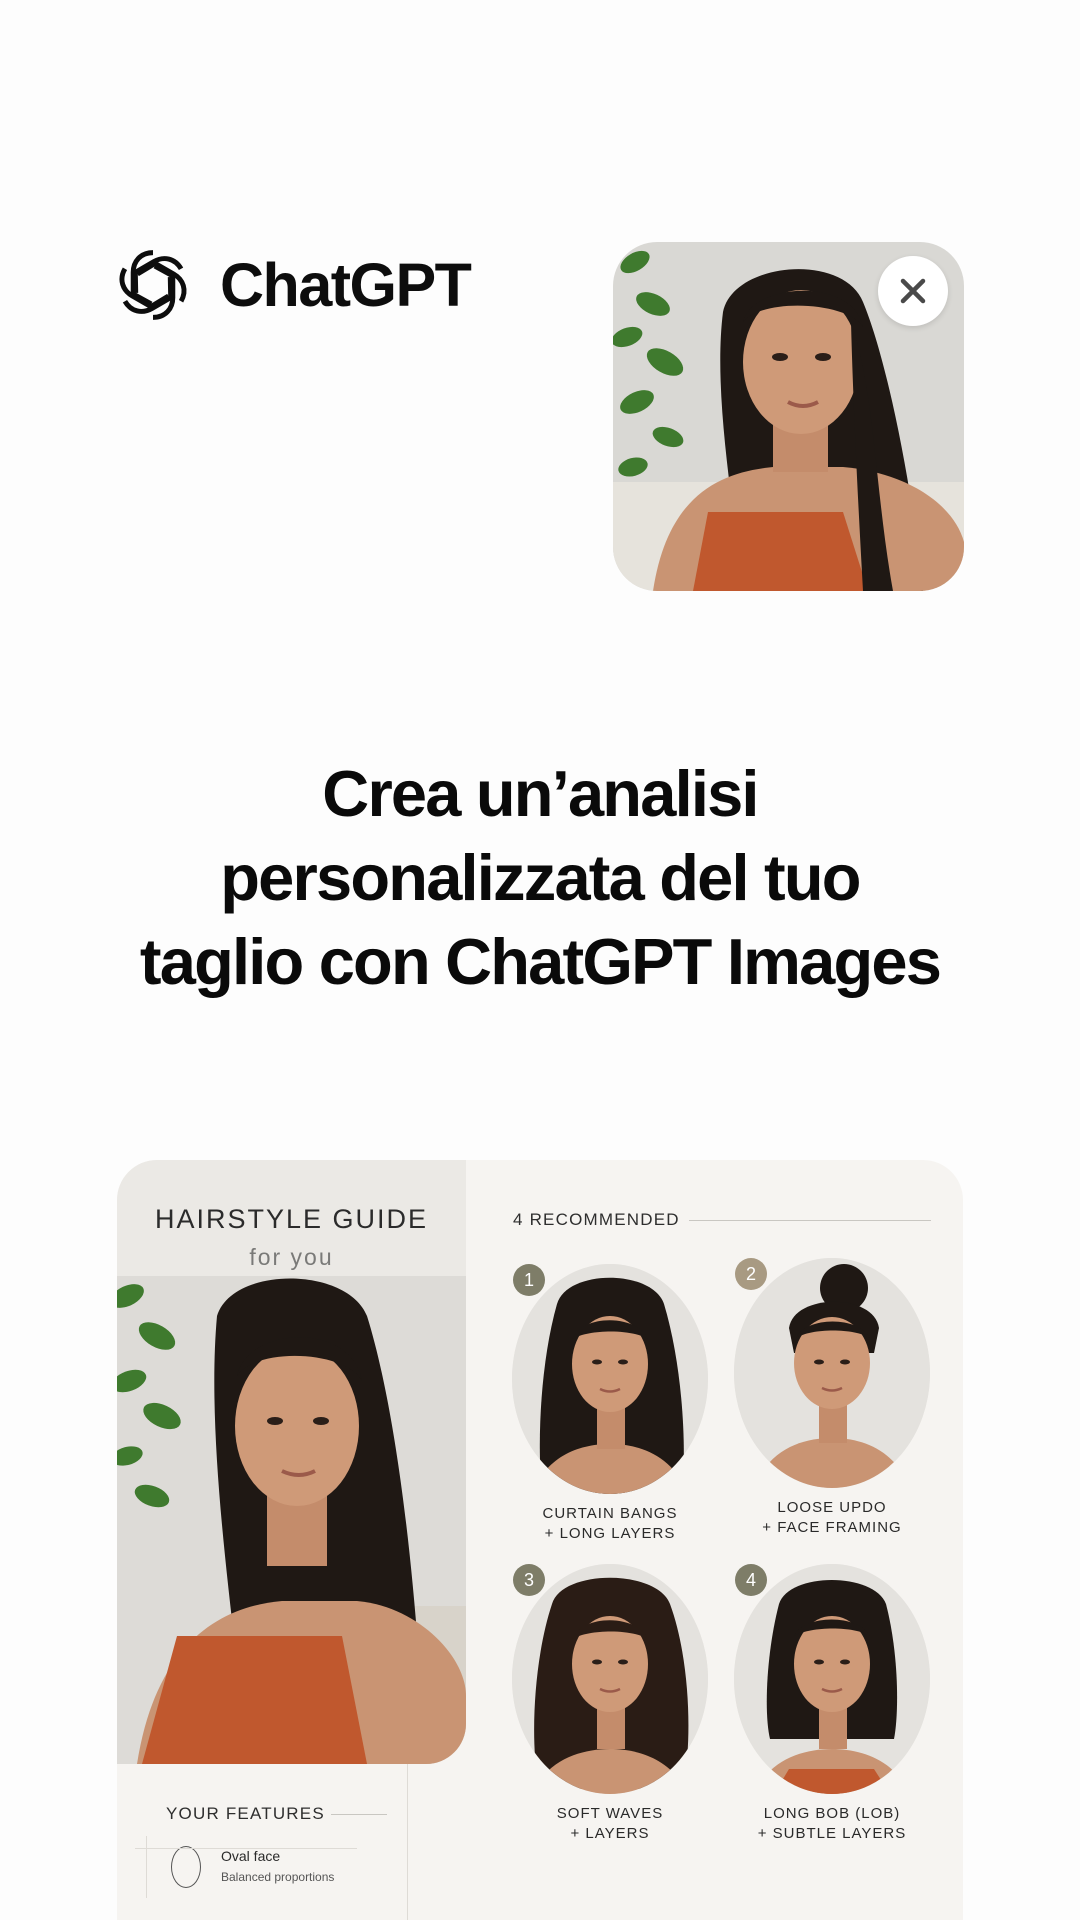 The height and width of the screenshot is (1920, 1080). I want to click on openai-knot-icon, so click(153, 285).